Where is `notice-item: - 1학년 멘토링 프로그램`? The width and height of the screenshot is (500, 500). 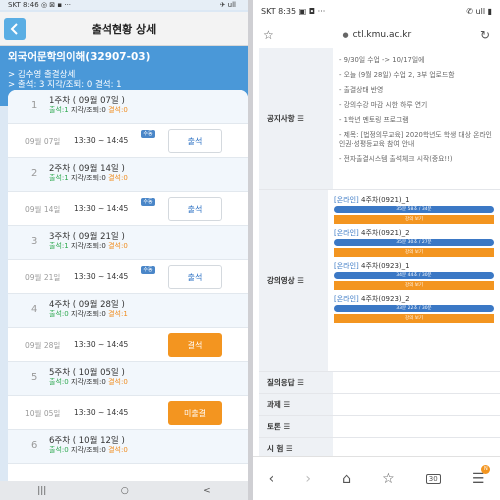 notice-item: - 1학년 멘토링 프로그램 is located at coordinates (416, 120).